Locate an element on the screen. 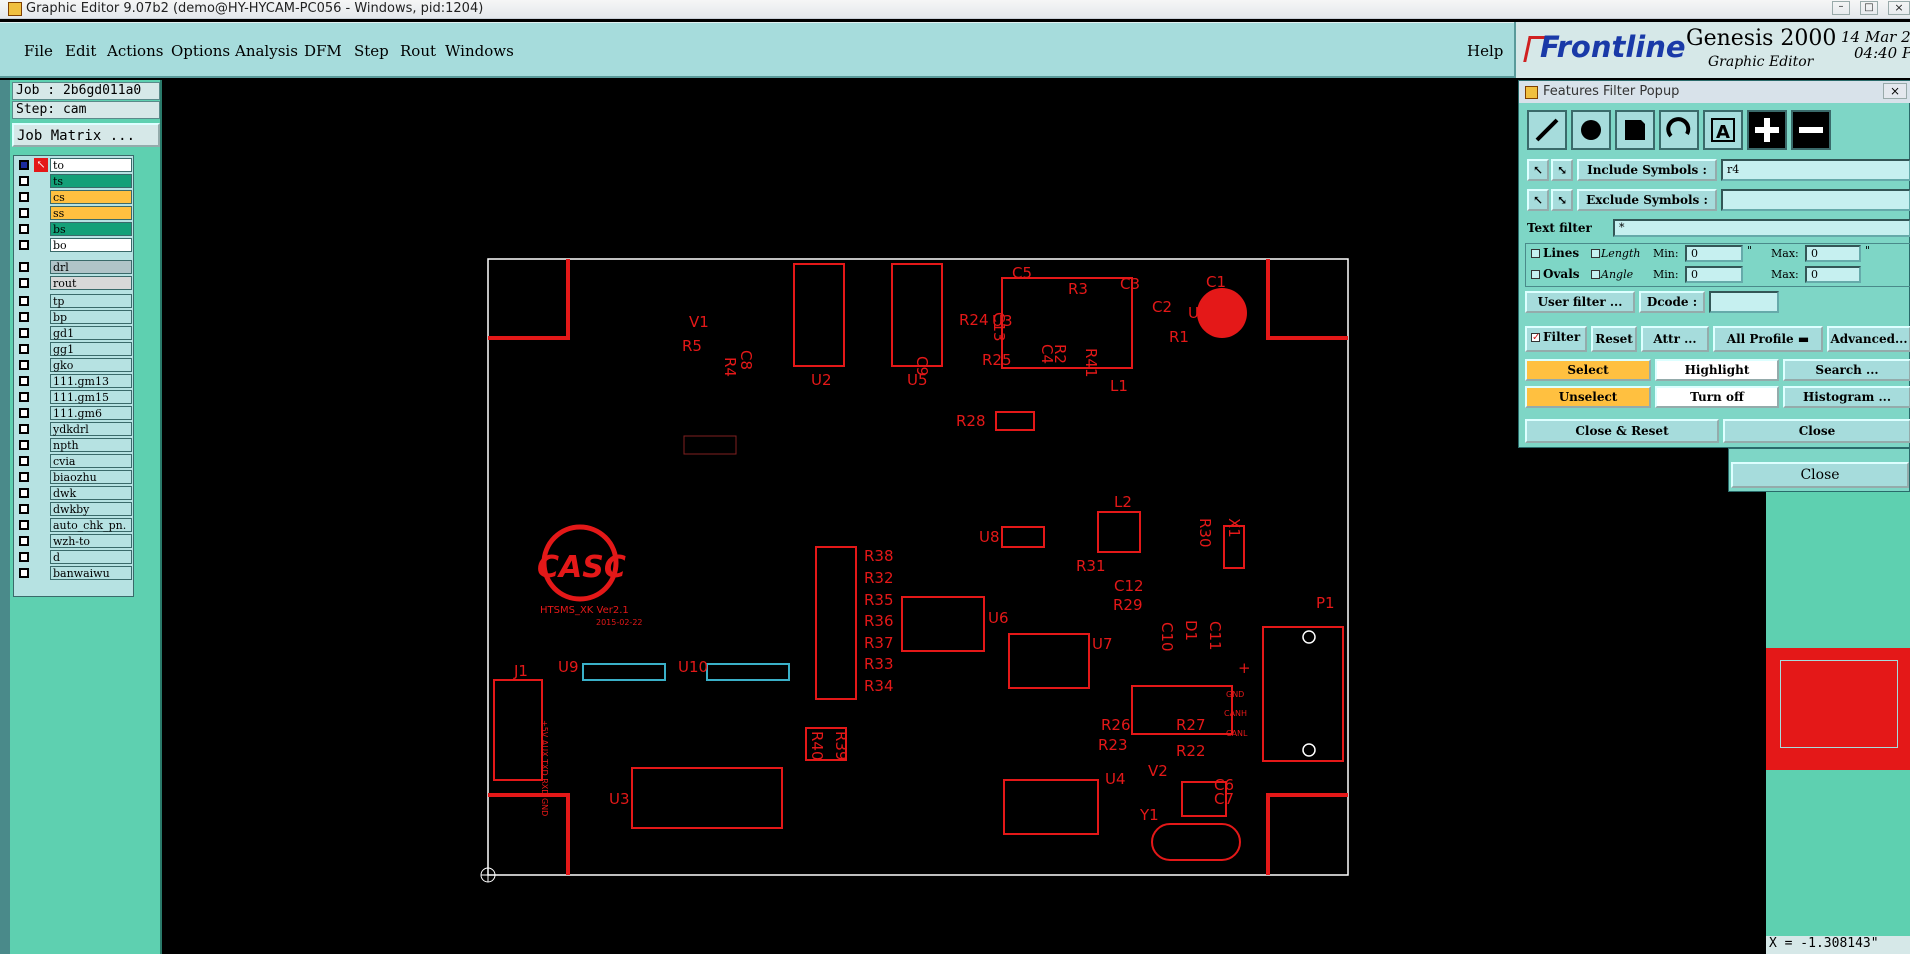 The height and width of the screenshot is (954, 1910). pad-filter-button is located at coordinates (1591, 130).